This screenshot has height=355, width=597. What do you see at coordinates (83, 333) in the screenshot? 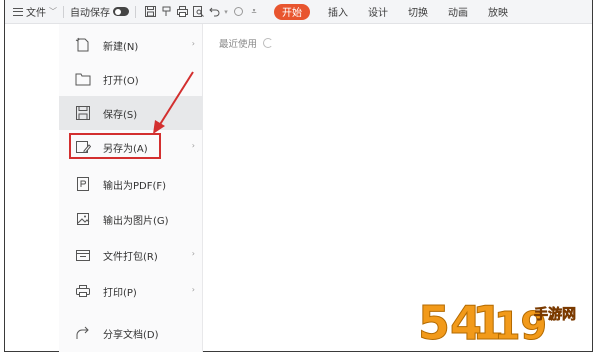
I see `share-icon` at bounding box center [83, 333].